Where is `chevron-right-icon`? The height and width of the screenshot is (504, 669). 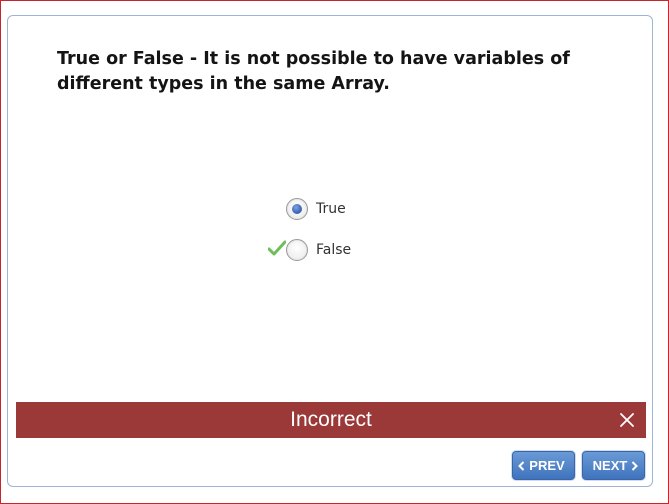
chevron-right-icon is located at coordinates (635, 465).